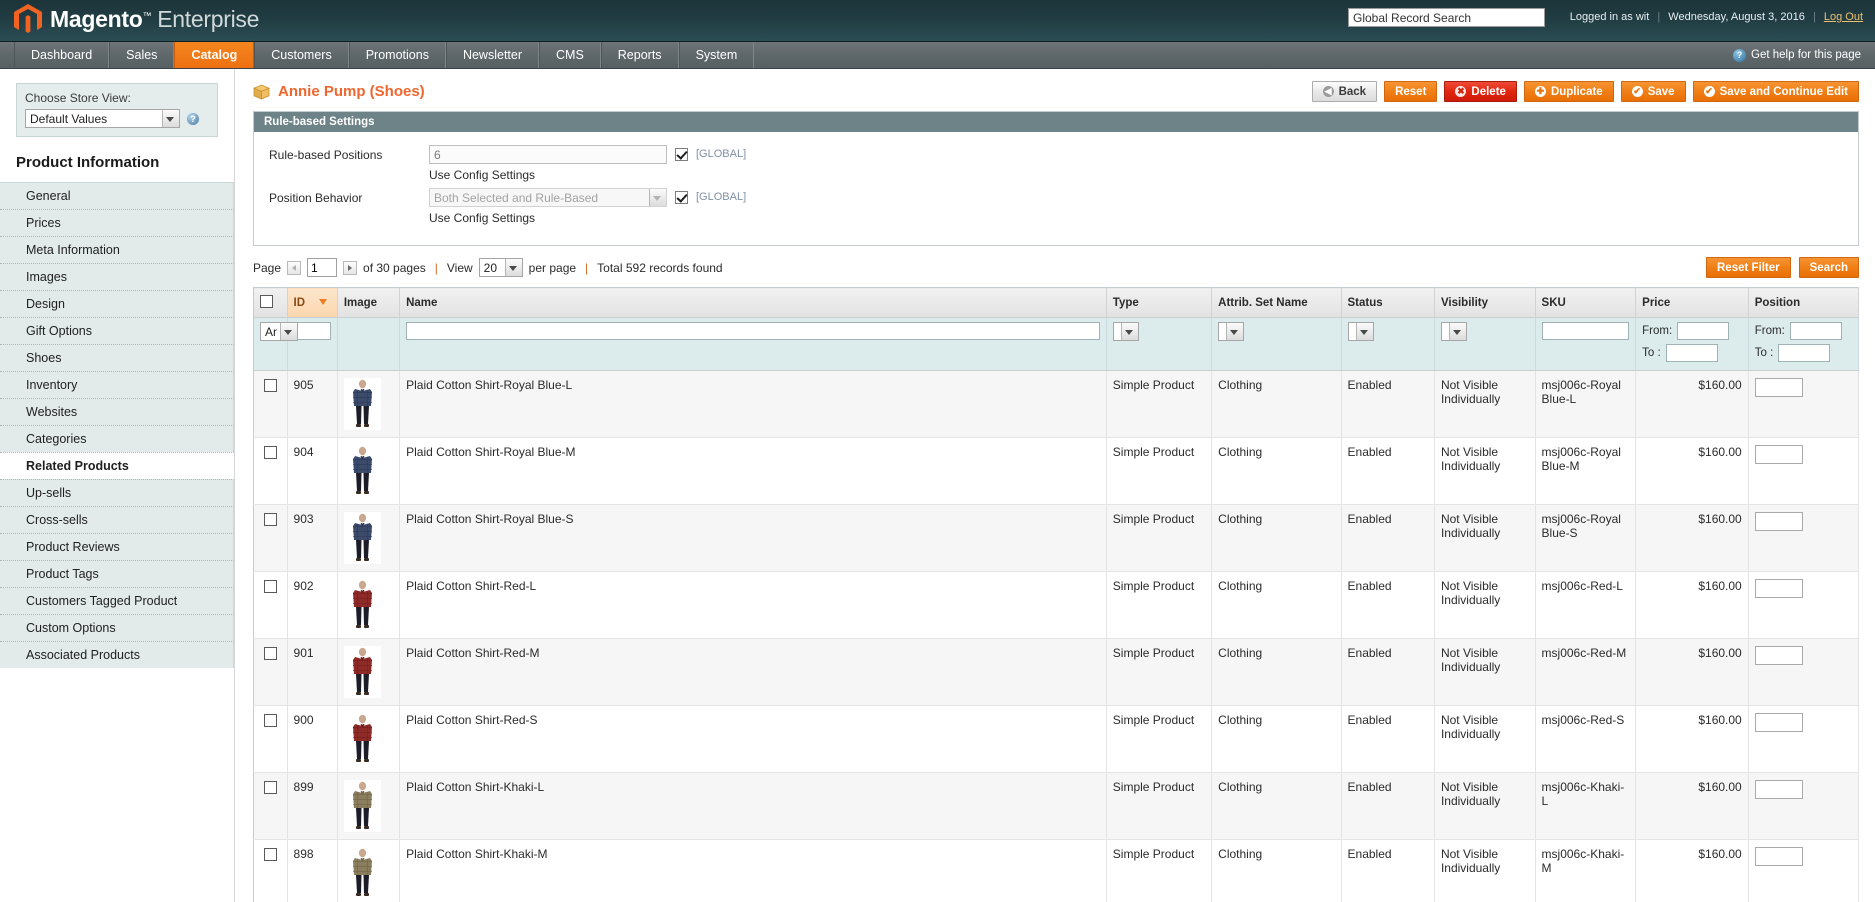  Describe the element at coordinates (117, 303) in the screenshot. I see `sidebar-item-design: Design` at that location.